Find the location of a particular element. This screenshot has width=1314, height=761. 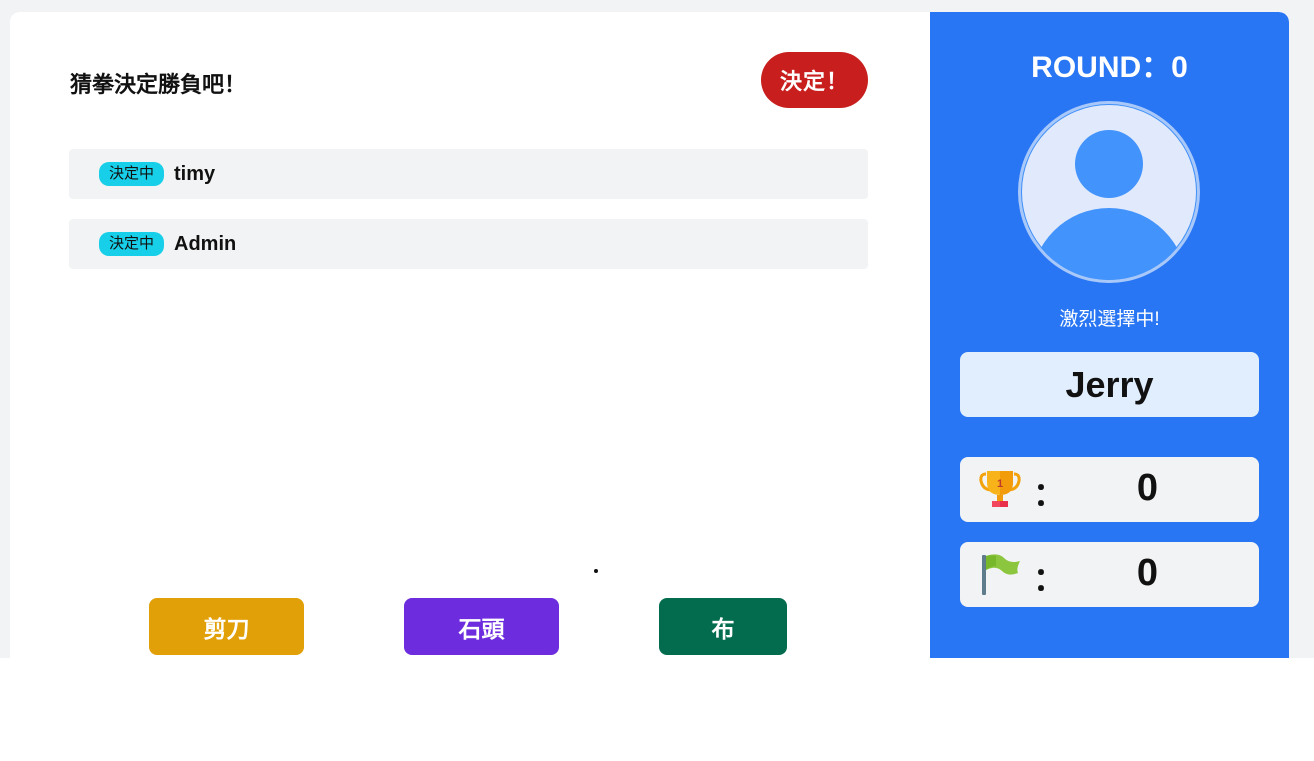

round-counter: ROUND：0 is located at coordinates (1109, 67).